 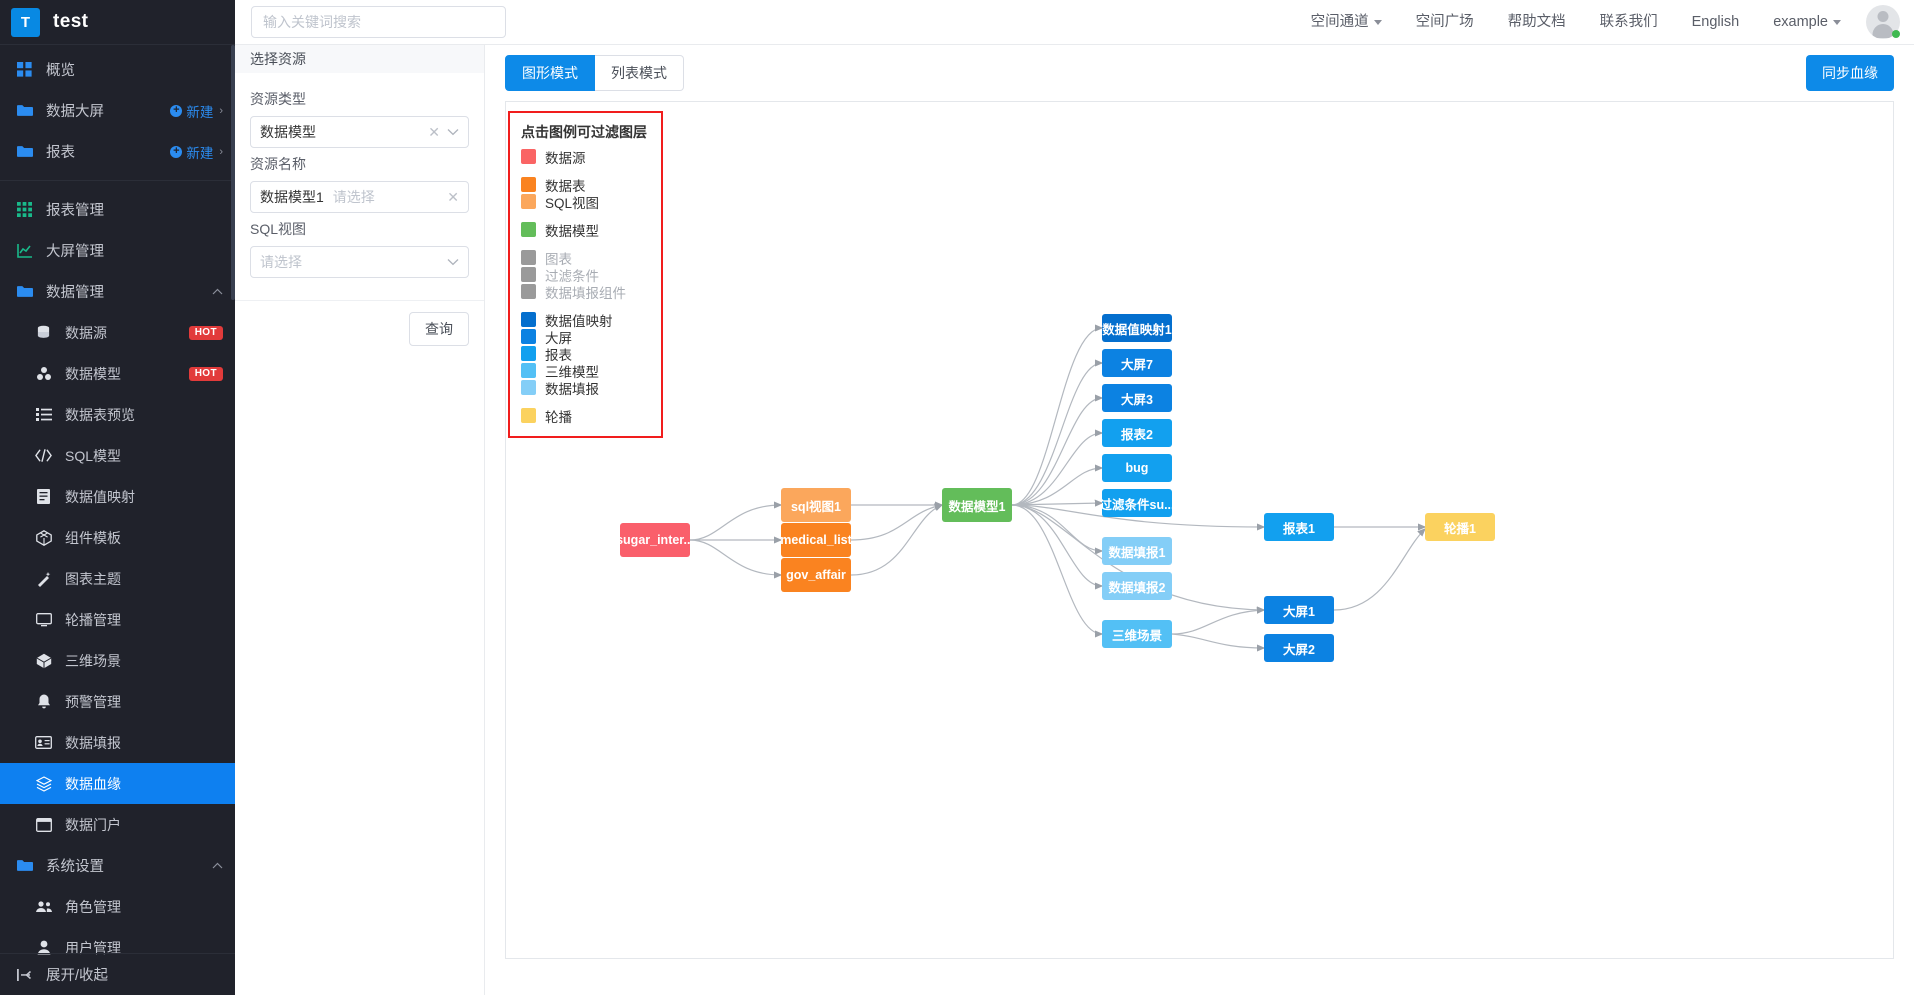 I want to click on graph-node: 数据填报2, so click(x=1137, y=586).